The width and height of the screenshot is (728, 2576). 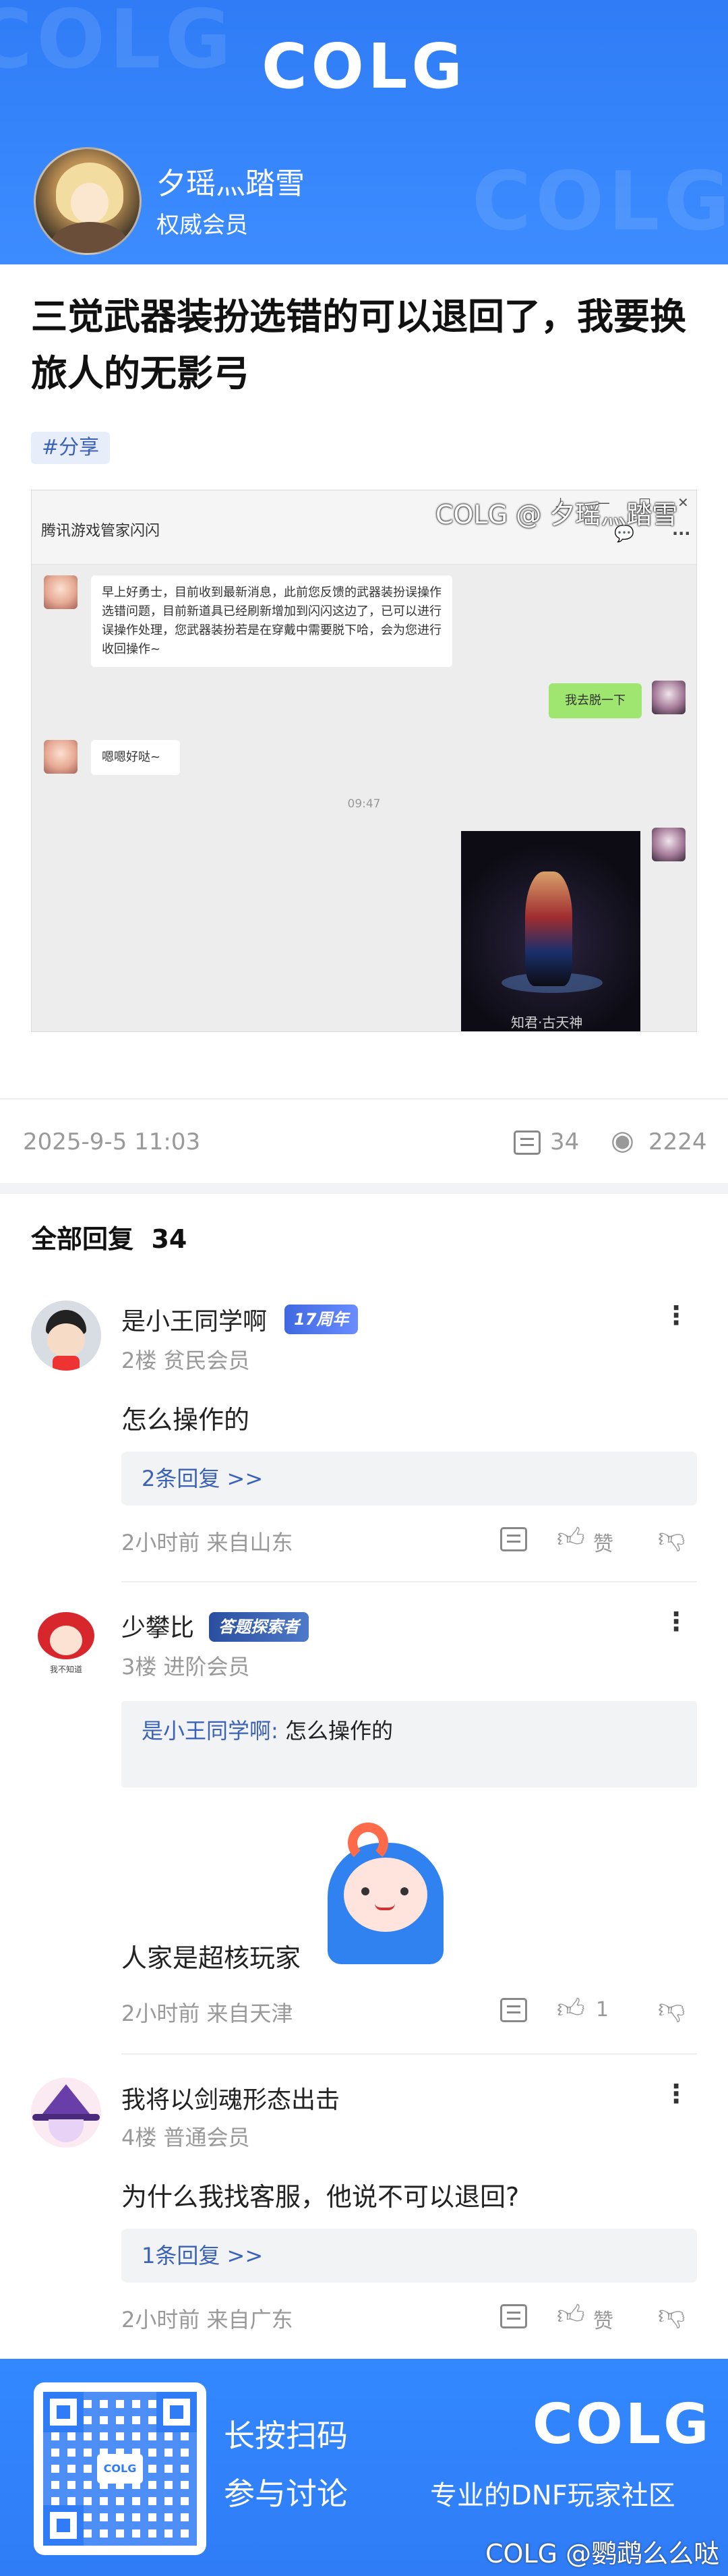 What do you see at coordinates (602, 2010) in the screenshot?
I see `like-count: 1` at bounding box center [602, 2010].